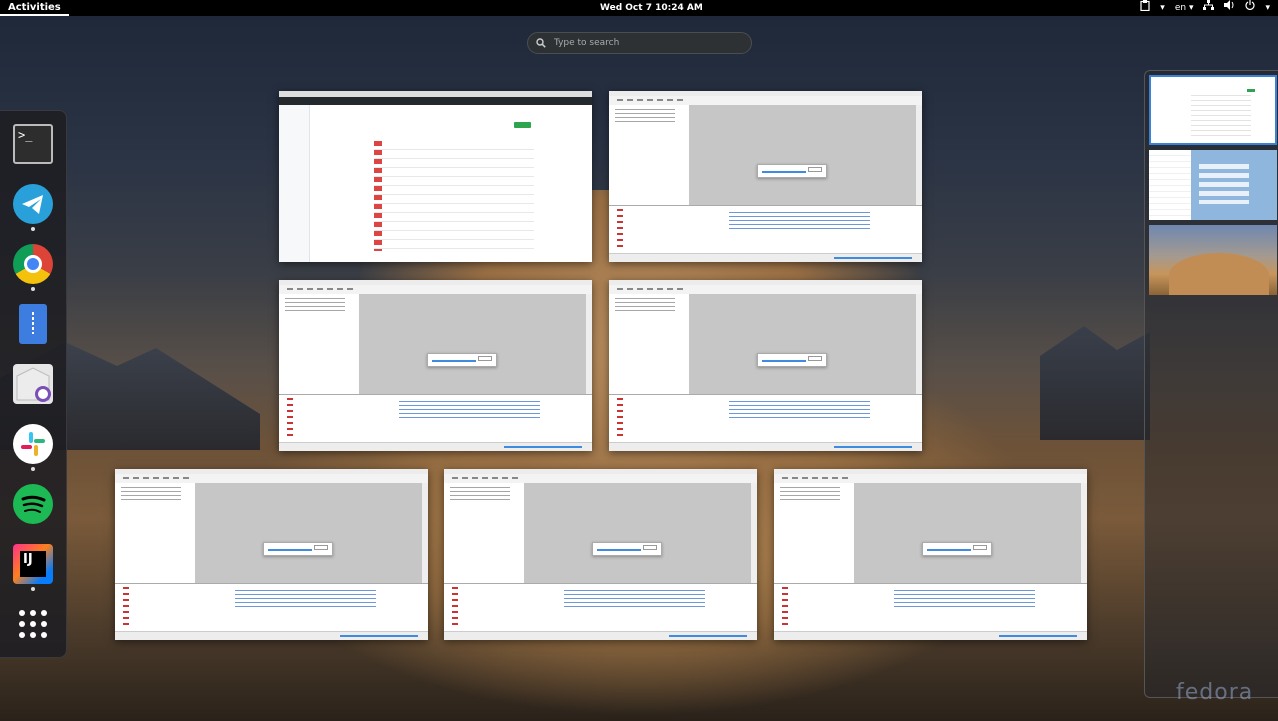 The image size is (1278, 721). Describe the element at coordinates (33, 144) in the screenshot. I see `terminal-icon: >_` at that location.